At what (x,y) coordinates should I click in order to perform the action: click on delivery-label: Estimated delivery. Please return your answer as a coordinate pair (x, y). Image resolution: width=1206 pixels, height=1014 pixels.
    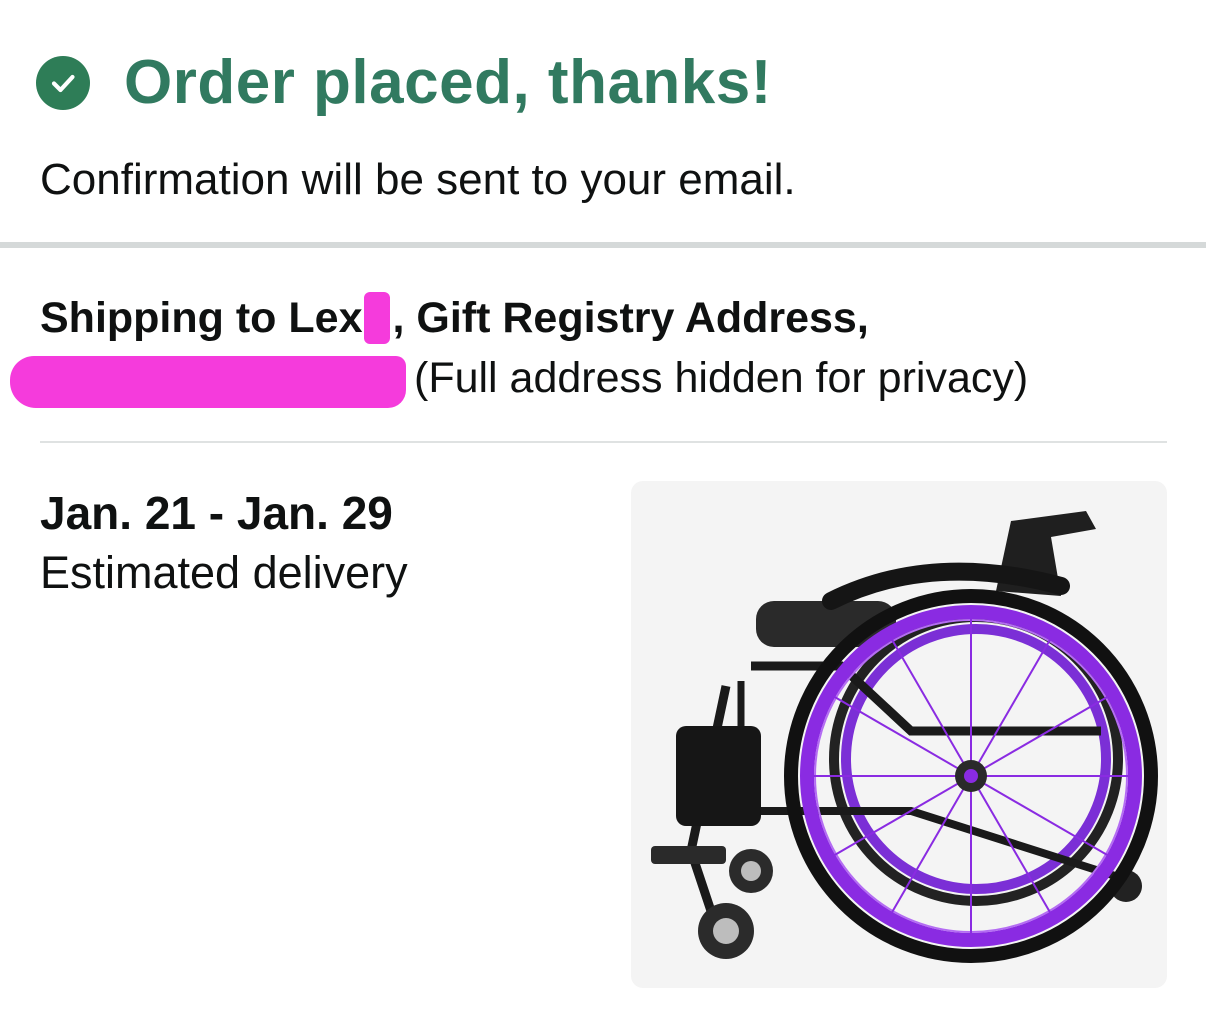
    Looking at the image, I should click on (224, 572).